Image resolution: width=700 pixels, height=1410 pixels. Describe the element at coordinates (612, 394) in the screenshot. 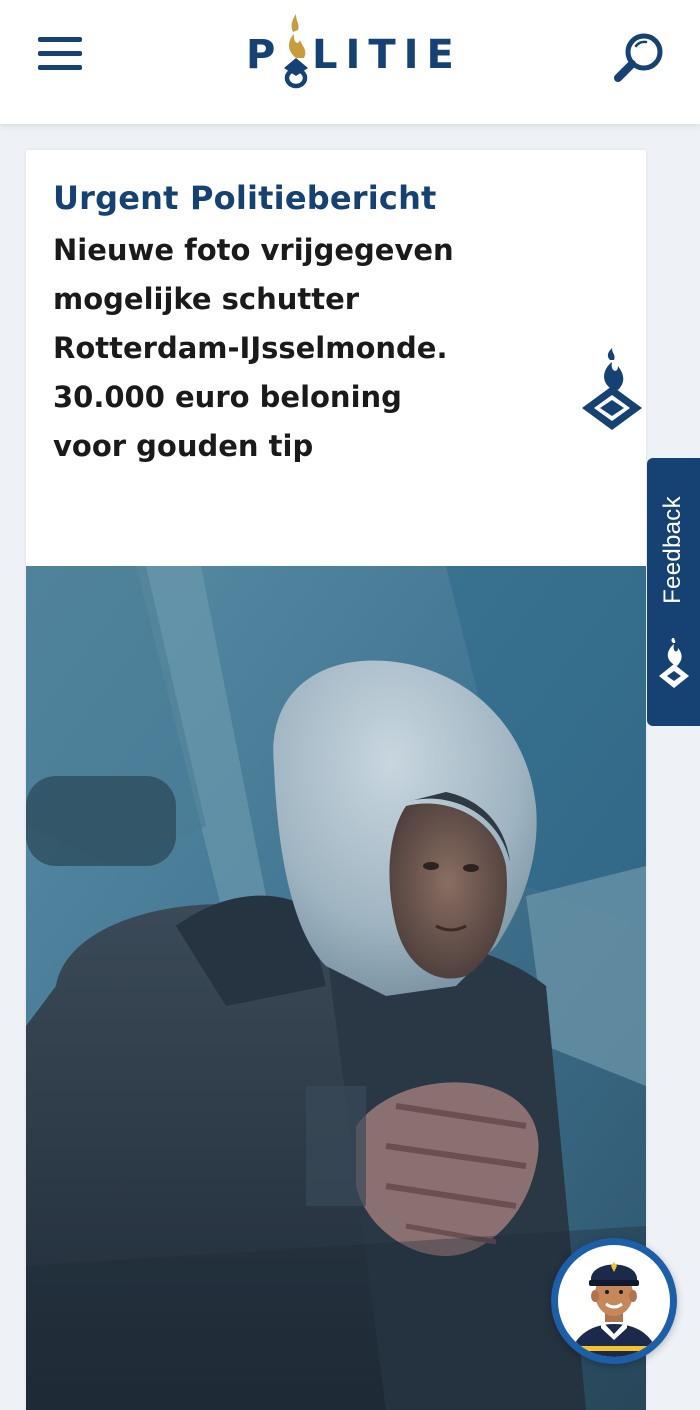

I see `politie-flame-emblem-icon` at that location.